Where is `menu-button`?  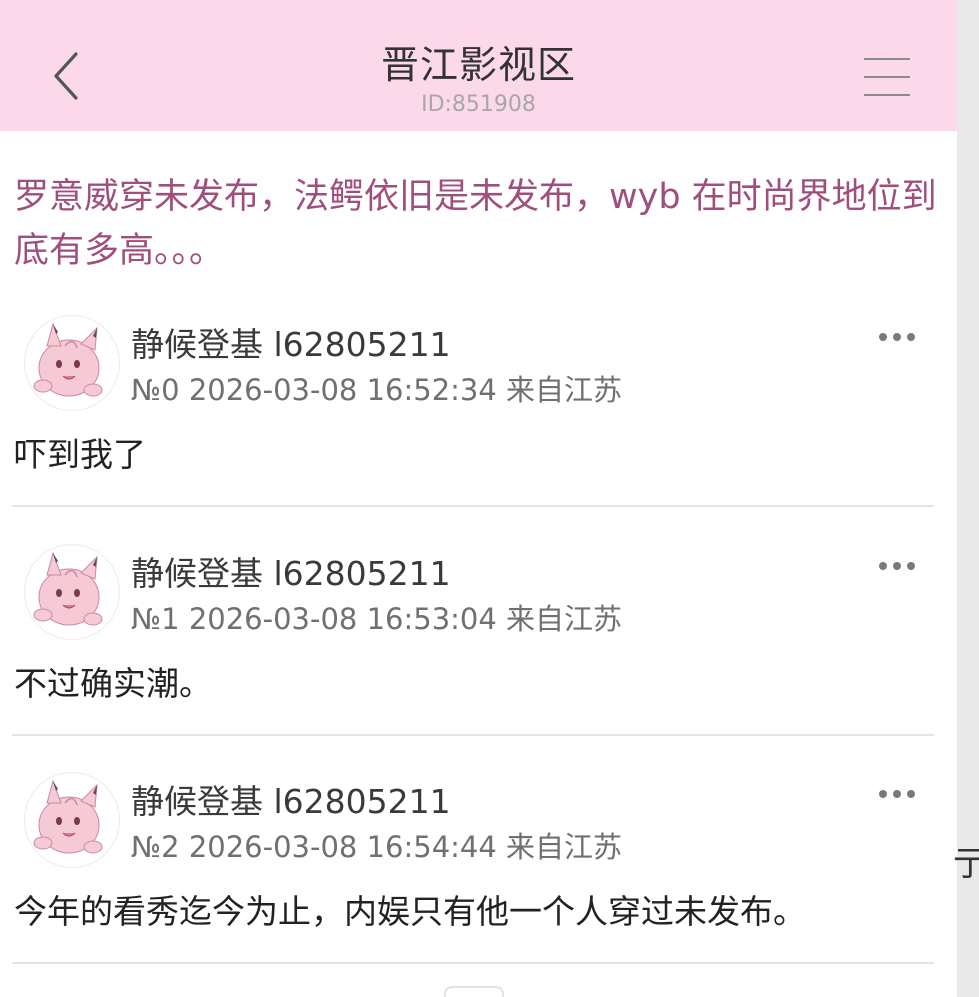 menu-button is located at coordinates (887, 77).